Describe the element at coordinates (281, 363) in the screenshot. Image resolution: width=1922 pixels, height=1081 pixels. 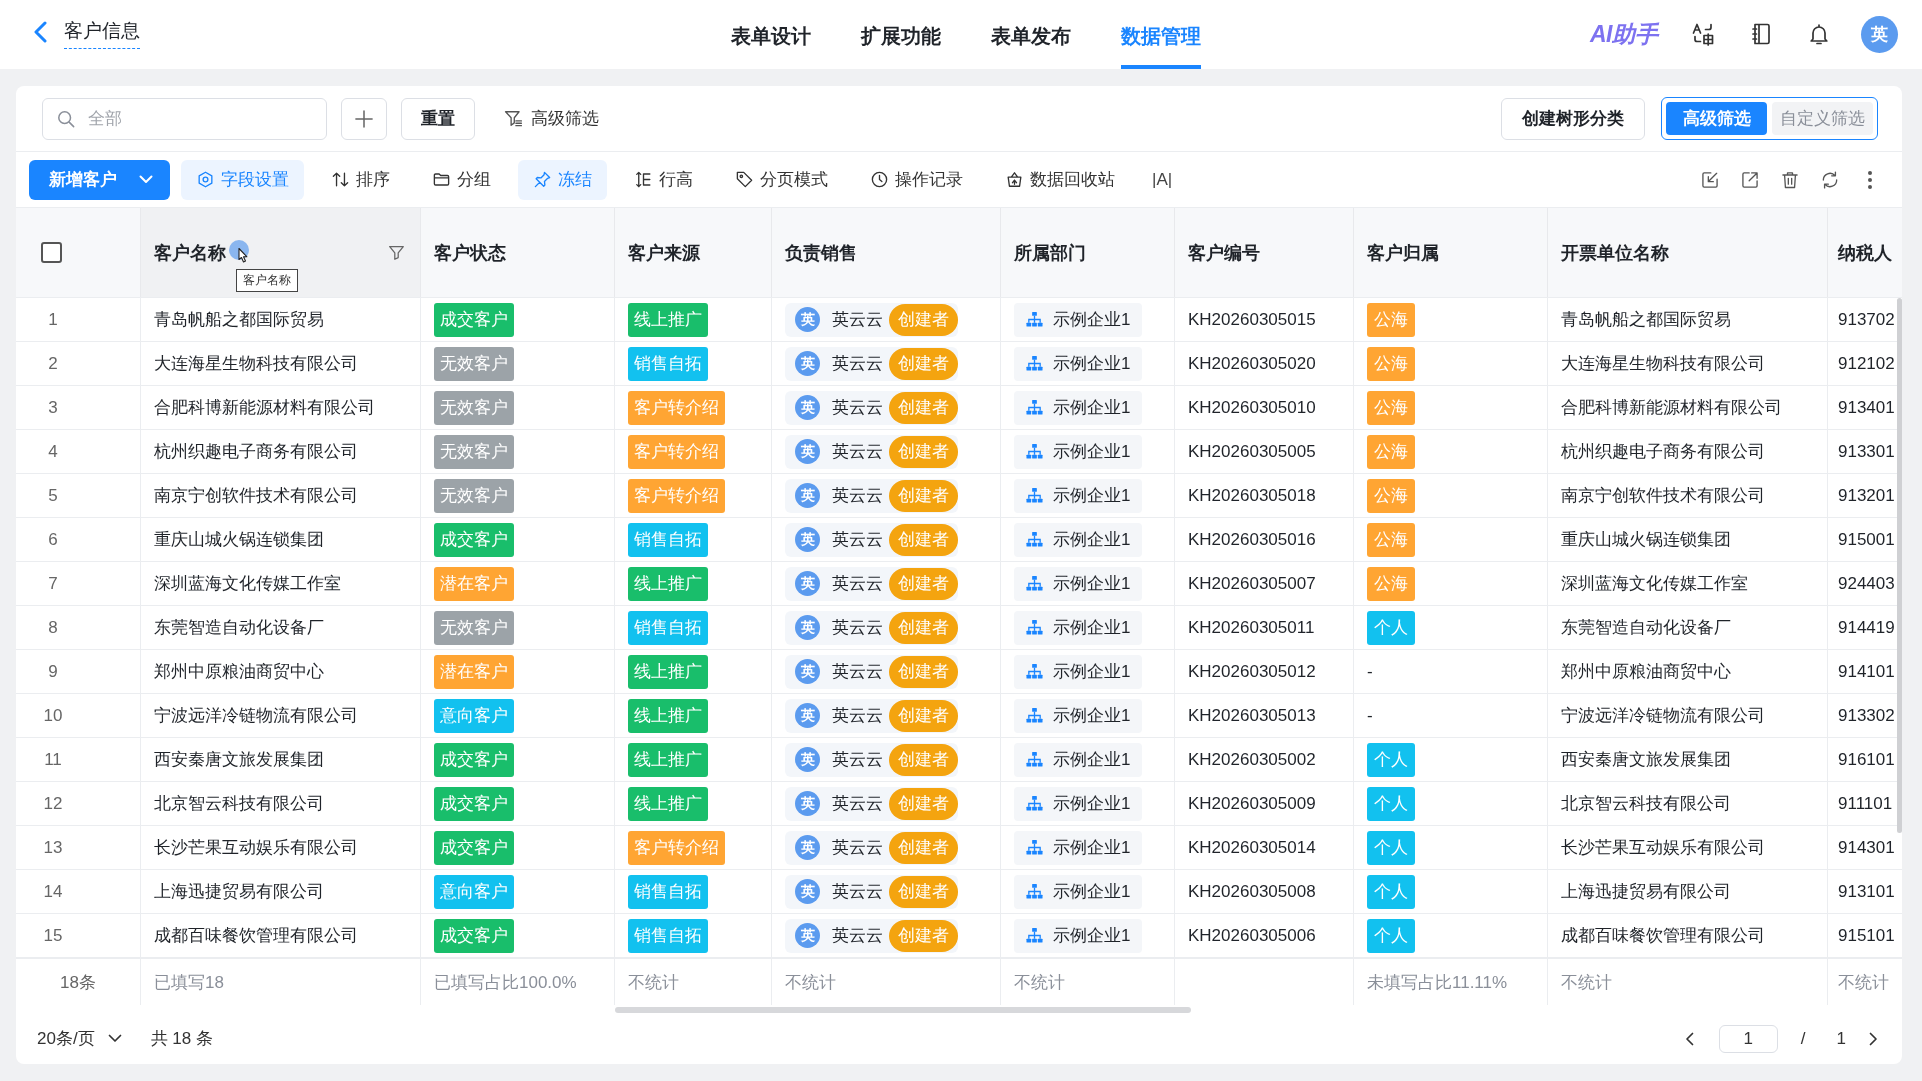
I see `table-cell: 大连海星生物科技有限公司` at that location.